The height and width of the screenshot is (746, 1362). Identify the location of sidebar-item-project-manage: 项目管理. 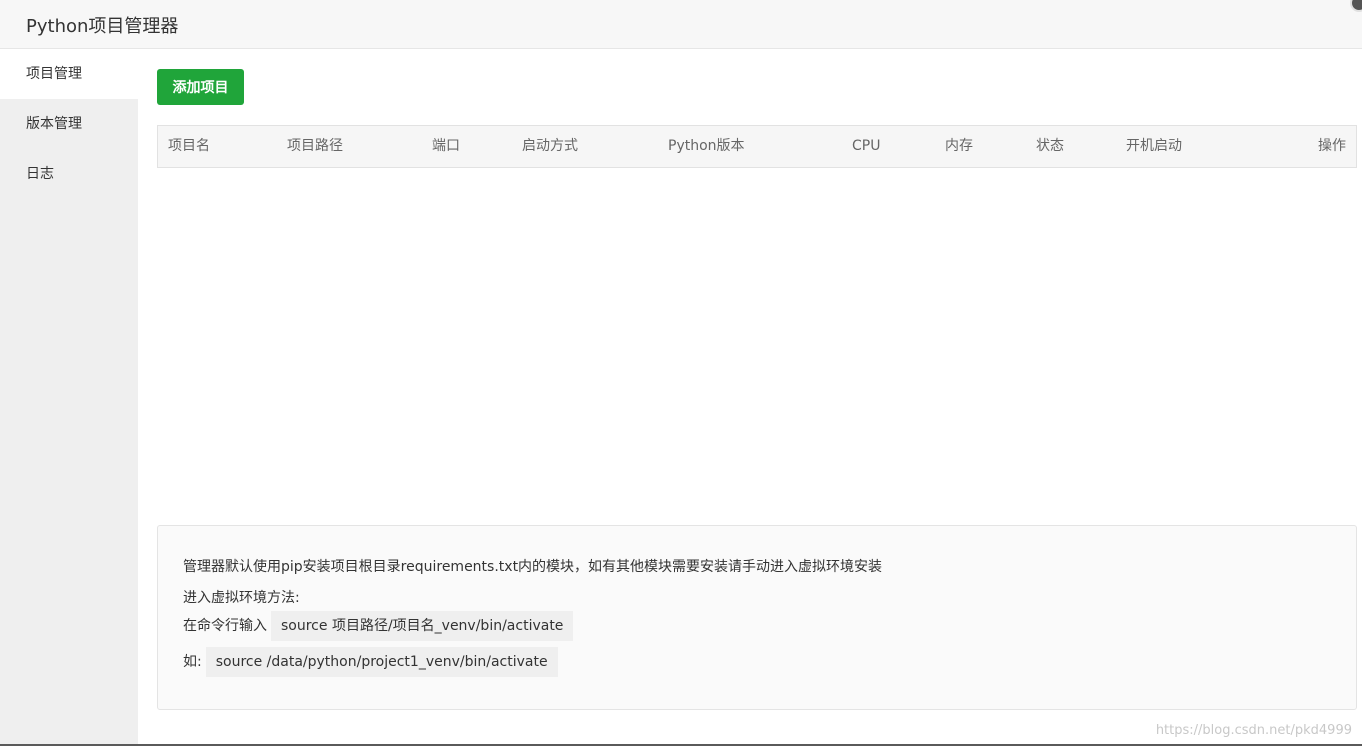
(69, 74).